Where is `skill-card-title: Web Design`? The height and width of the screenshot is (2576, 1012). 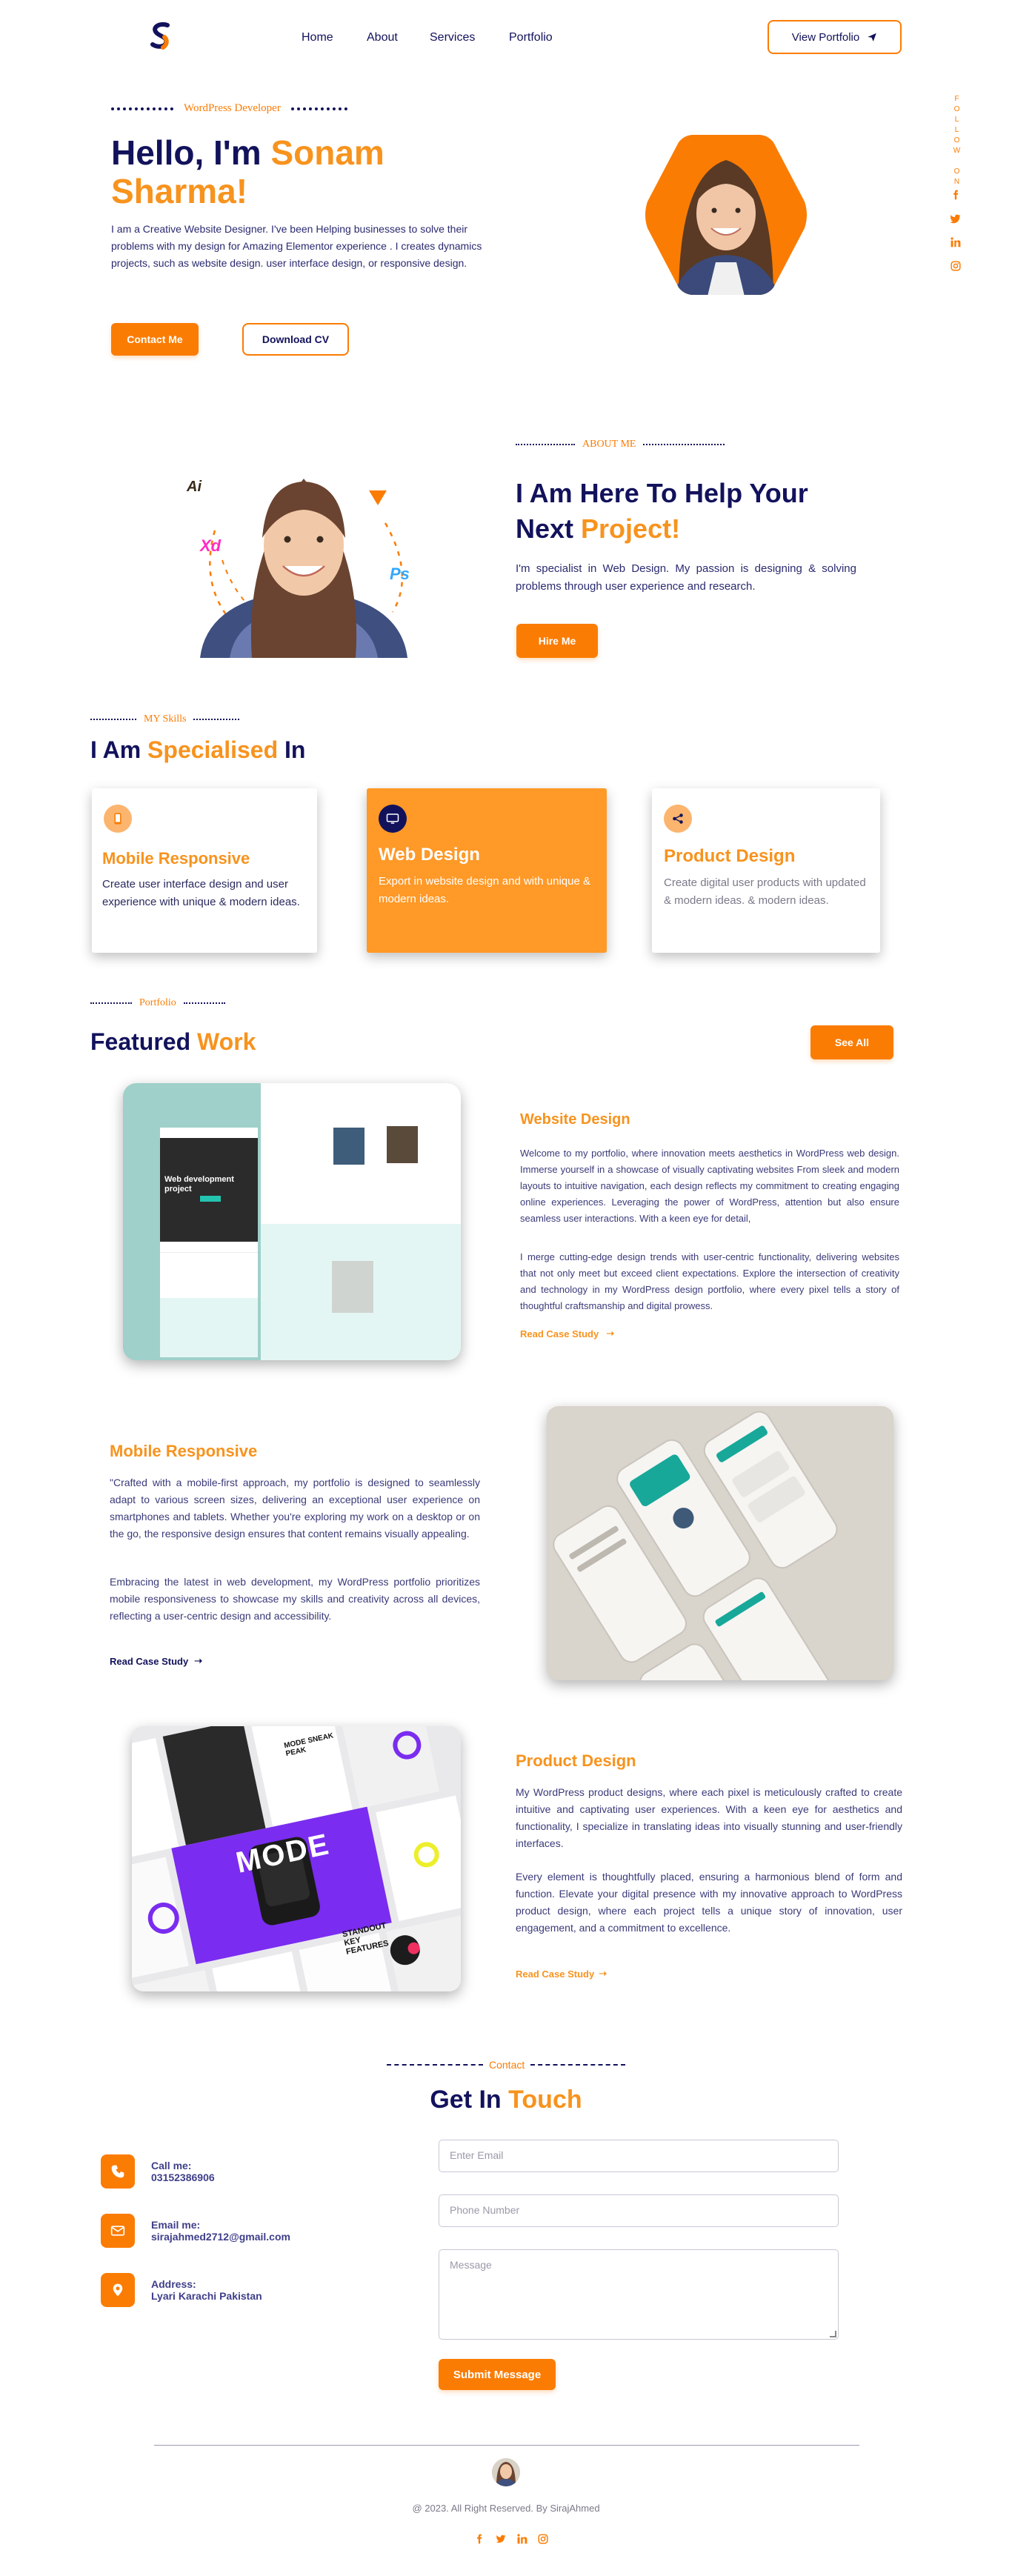 skill-card-title: Web Design is located at coordinates (429, 855).